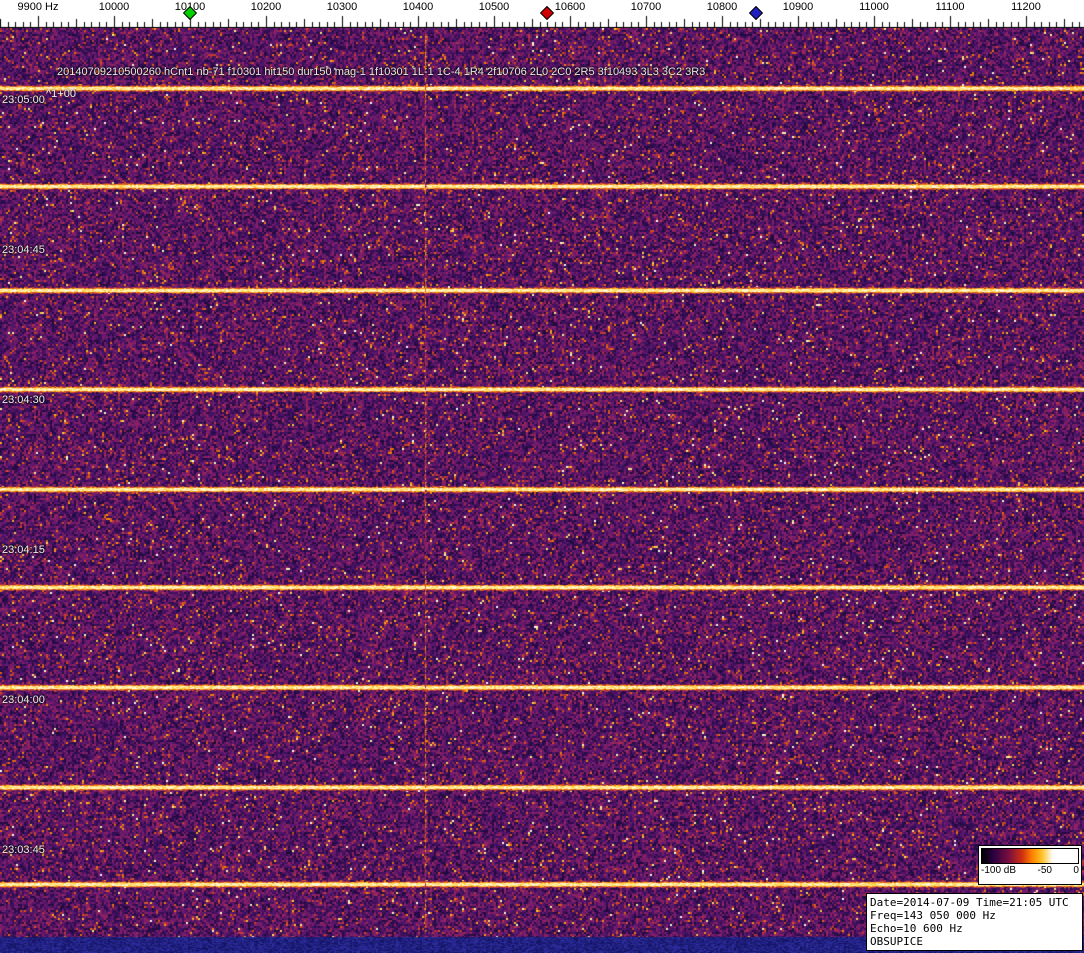  What do you see at coordinates (933, 915) in the screenshot?
I see `info-frequency: Freq=143 050 000 Hz` at bounding box center [933, 915].